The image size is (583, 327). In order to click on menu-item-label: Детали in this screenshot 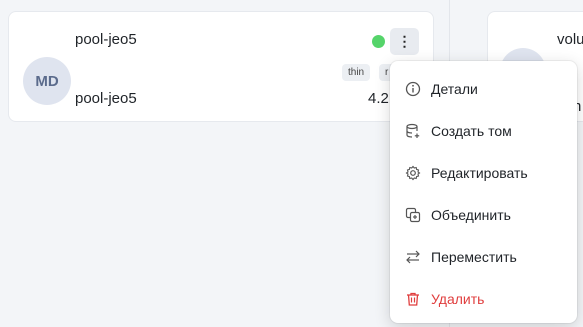, I will do `click(454, 89)`.